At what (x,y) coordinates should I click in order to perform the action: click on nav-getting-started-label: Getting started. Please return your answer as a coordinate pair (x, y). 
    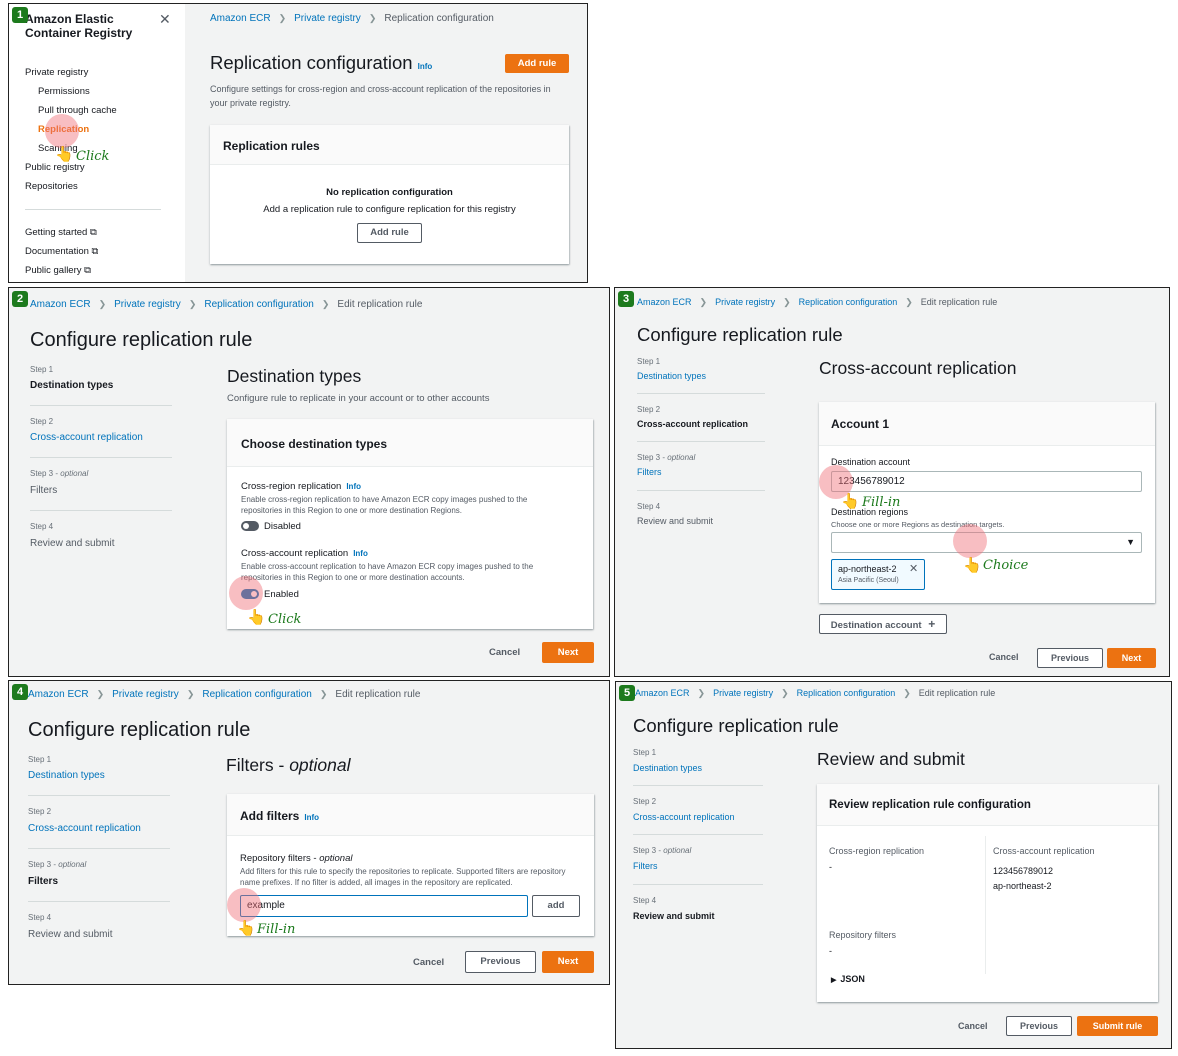
    Looking at the image, I should click on (56, 232).